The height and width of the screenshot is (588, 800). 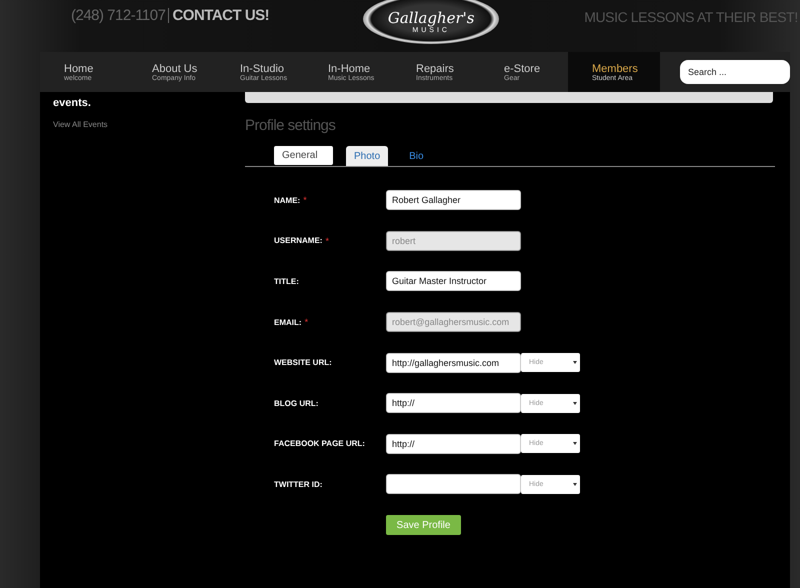 I want to click on tab: General, so click(x=303, y=155).